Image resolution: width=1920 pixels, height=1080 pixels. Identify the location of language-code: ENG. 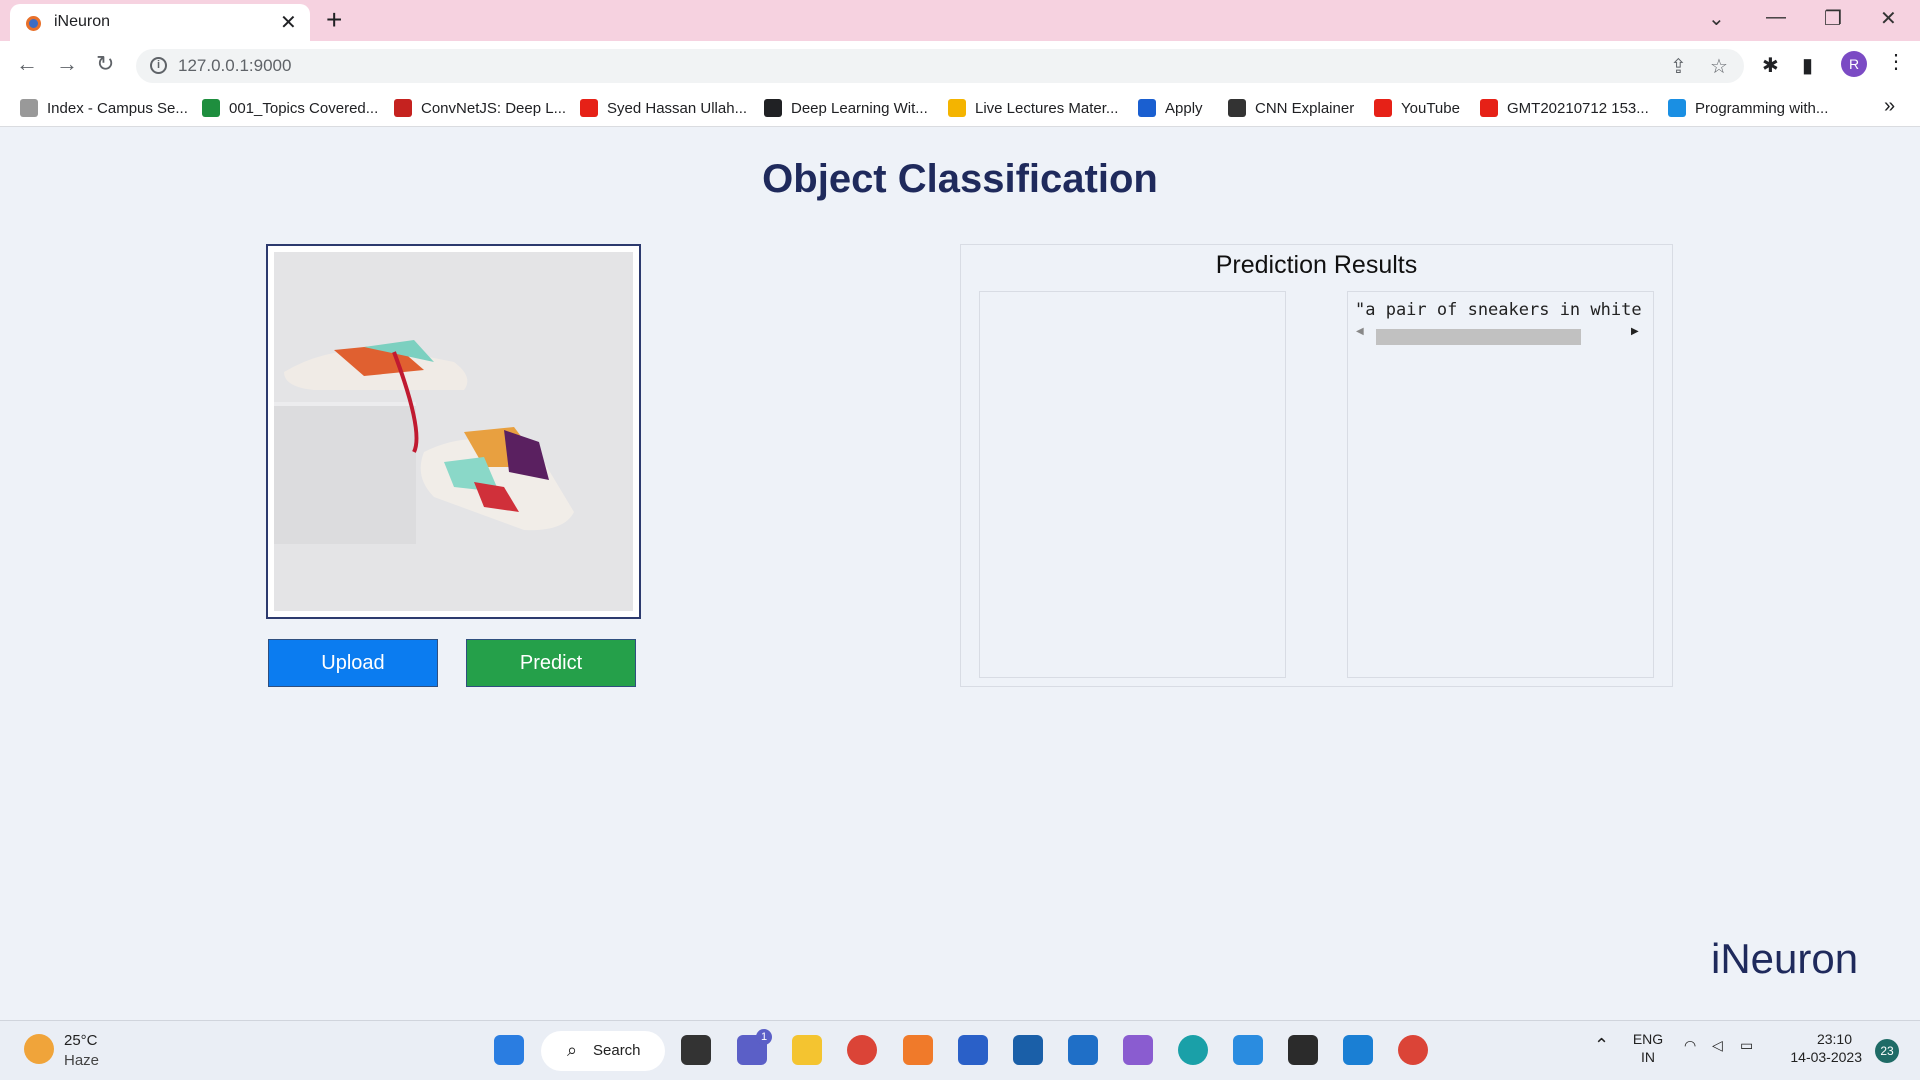
(1648, 1039).